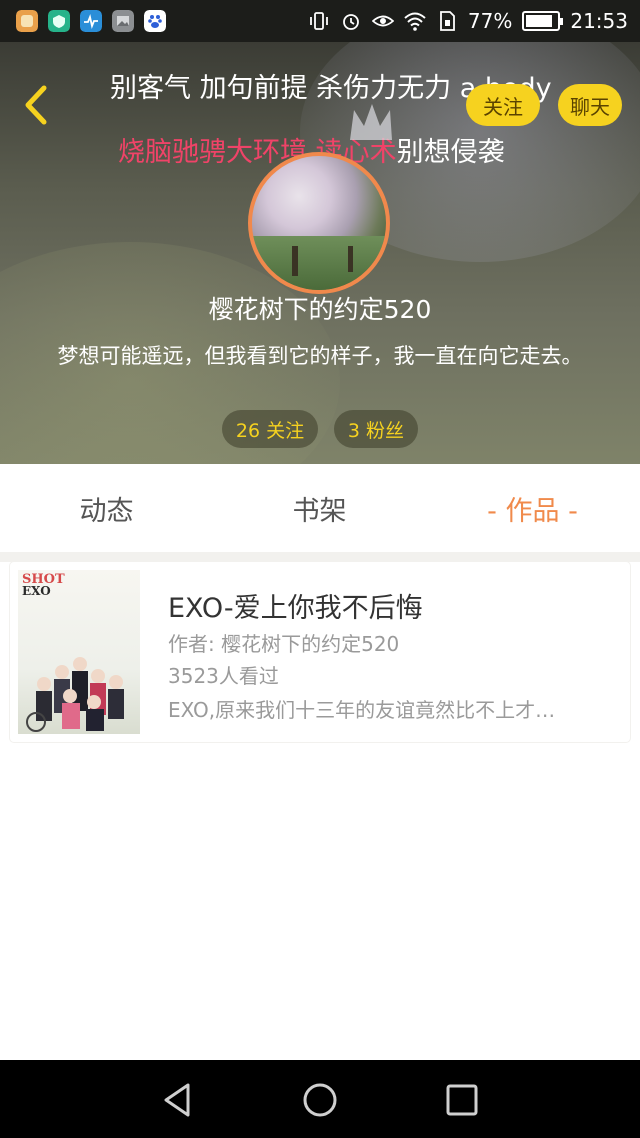 Image resolution: width=640 pixels, height=1138 pixels. Describe the element at coordinates (599, 21) in the screenshot. I see `clock: 21:53` at that location.